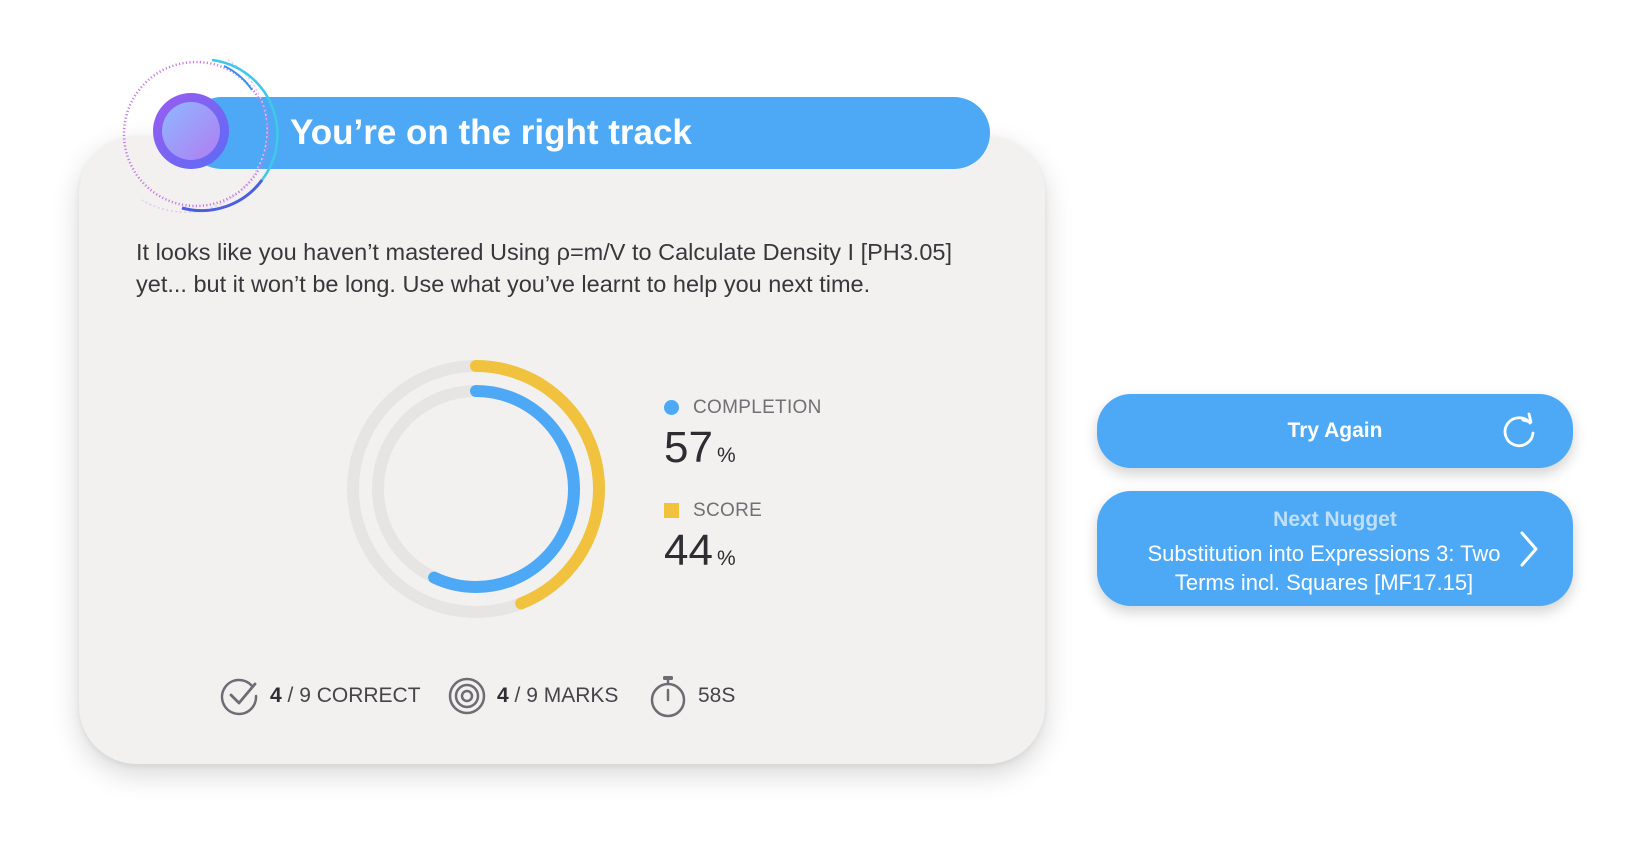 The image size is (1636, 862). I want to click on result-header: You’re on the right track, so click(588, 133).